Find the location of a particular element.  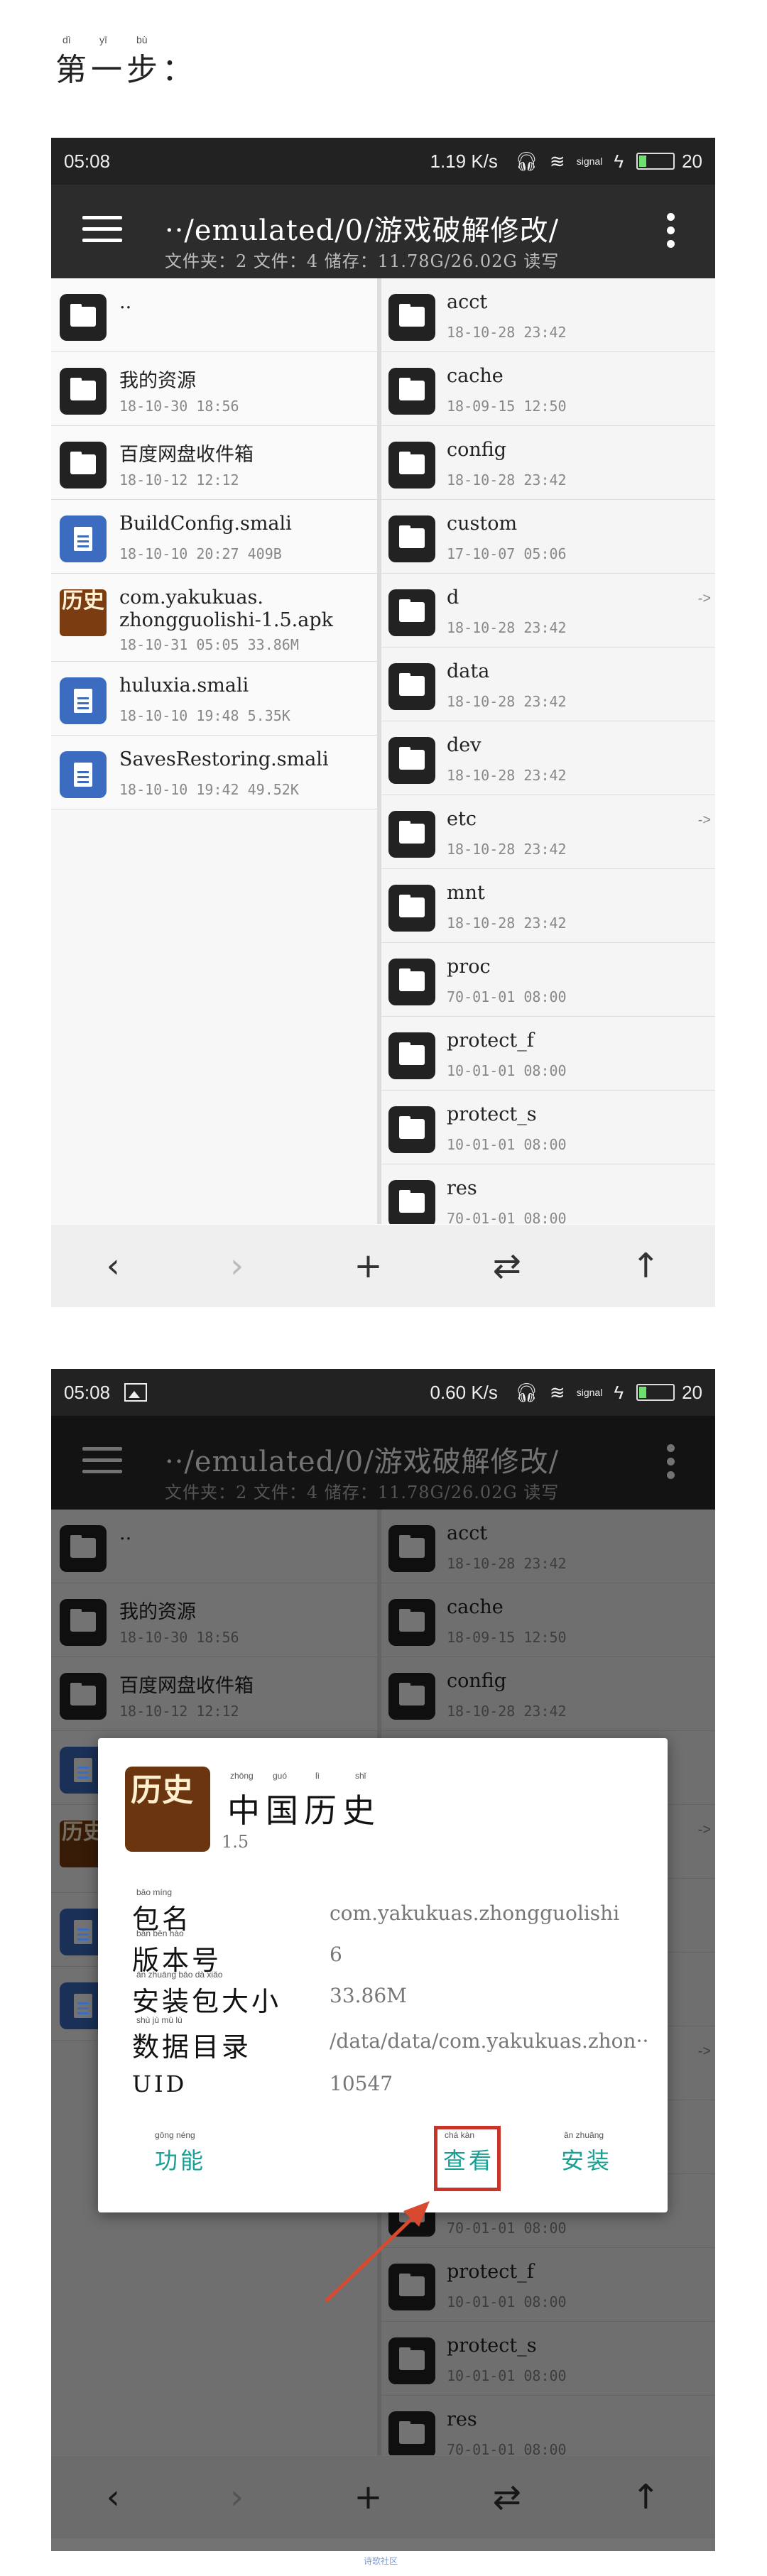

ruby: dì is located at coordinates (66, 39).